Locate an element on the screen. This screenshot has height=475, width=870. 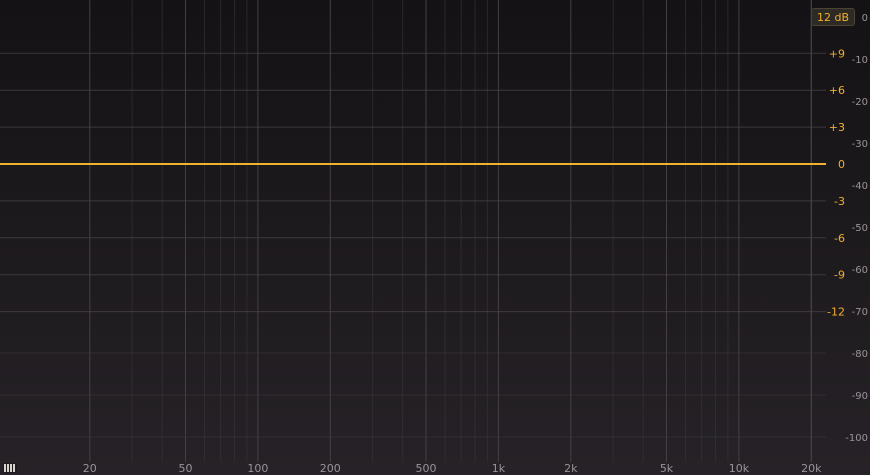
frequency-label: 500 is located at coordinates (426, 468).